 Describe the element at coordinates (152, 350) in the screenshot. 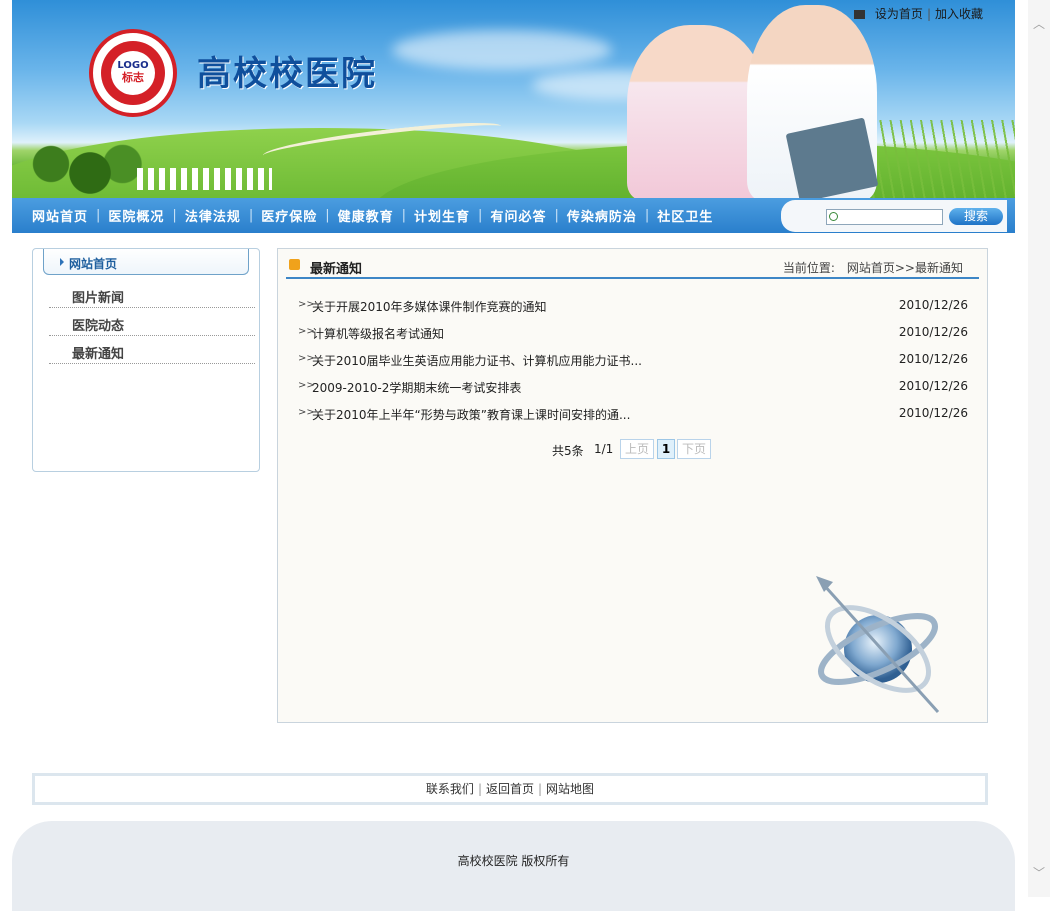

I see `sidebar-item-latest-notice: 最新通知` at that location.